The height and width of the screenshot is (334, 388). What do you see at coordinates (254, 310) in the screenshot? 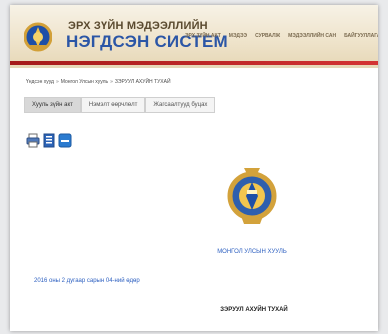
I see `law-title: ЗЭРУУЛ АХУЙН ТУХАЙ` at bounding box center [254, 310].